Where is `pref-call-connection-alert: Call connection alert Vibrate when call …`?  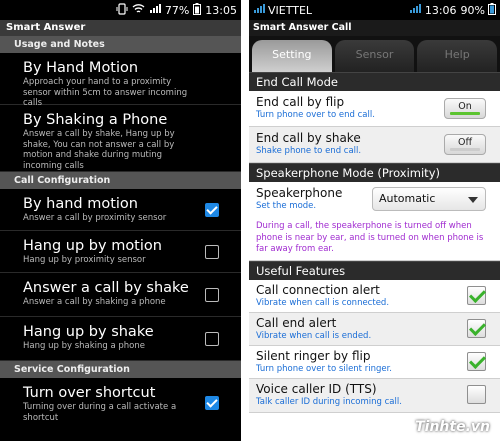
pref-call-connection-alert: Call connection alert Vibrate when call … is located at coordinates (374, 296).